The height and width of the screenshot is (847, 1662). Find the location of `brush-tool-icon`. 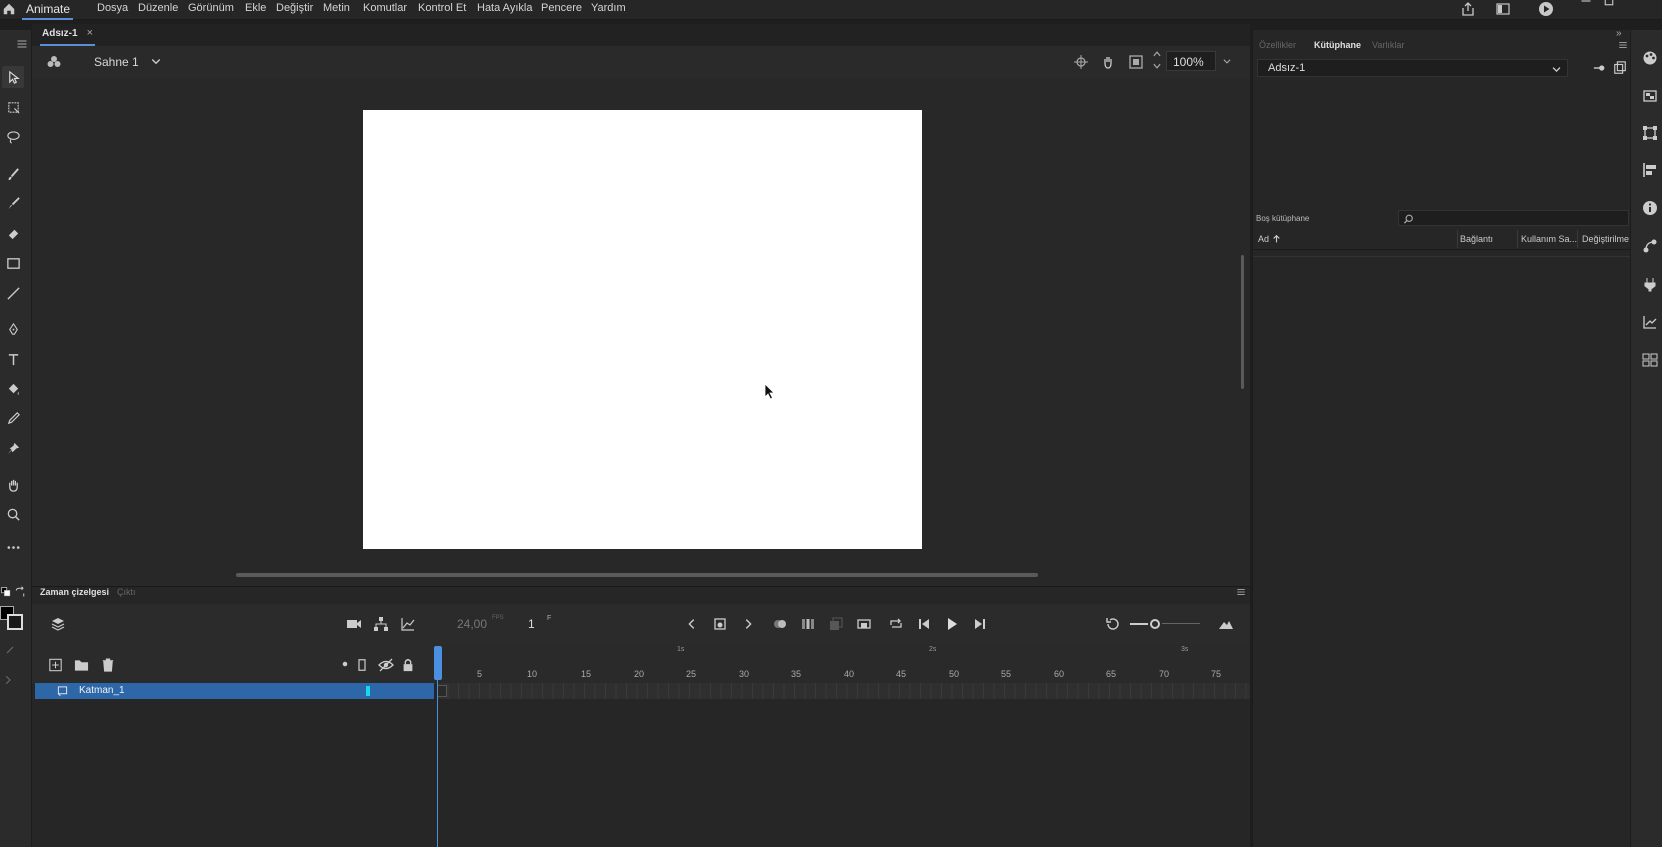

brush-tool-icon is located at coordinates (13, 203).